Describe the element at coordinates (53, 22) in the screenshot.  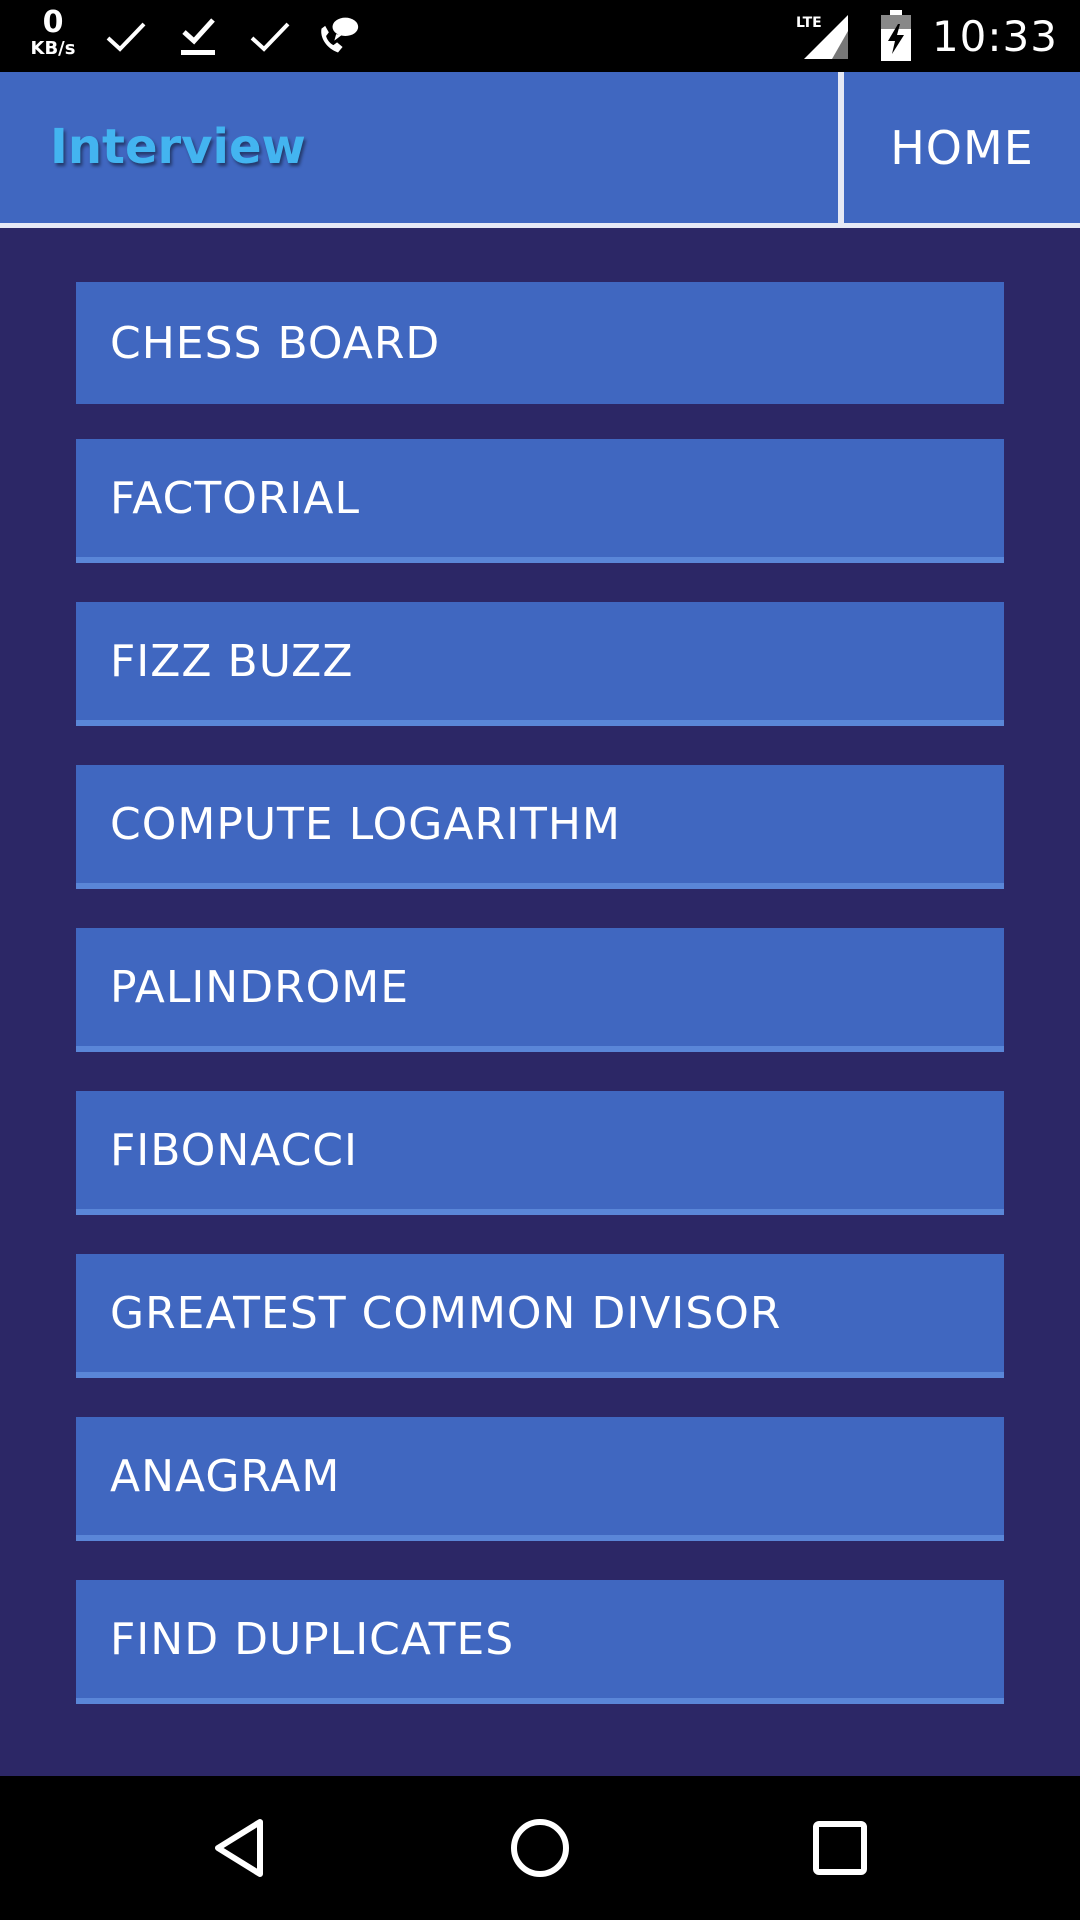
I see `network-speed-value: 0` at that location.